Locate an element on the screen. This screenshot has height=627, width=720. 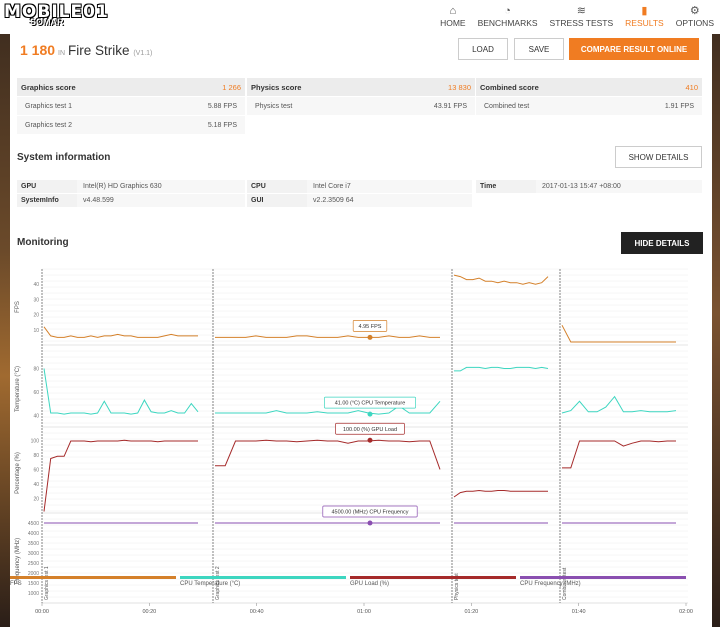
hide-details-button: HIDE DETAILS is located at coordinates (662, 243).